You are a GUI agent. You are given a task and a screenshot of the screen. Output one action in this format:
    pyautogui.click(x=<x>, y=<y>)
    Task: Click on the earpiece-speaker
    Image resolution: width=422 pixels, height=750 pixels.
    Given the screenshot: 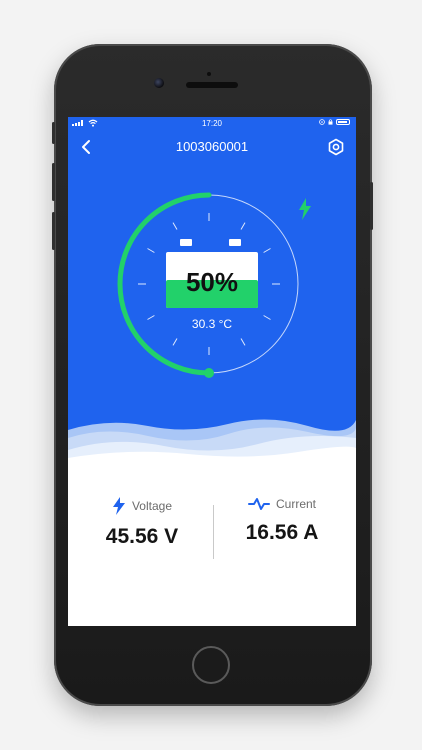 What is the action you would take?
    pyautogui.click(x=212, y=85)
    